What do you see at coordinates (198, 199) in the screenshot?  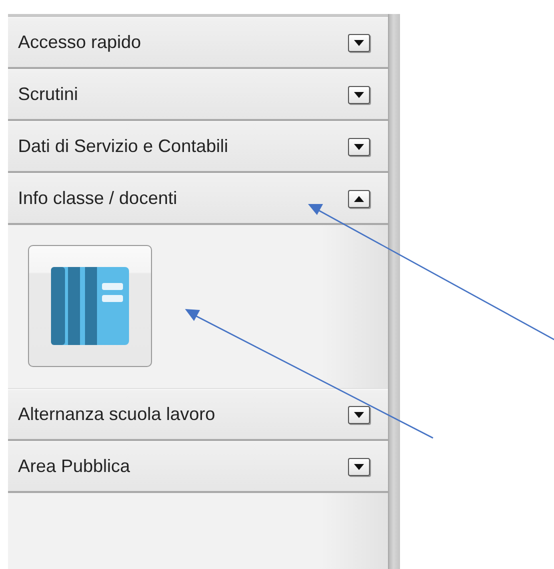 I see `accordion-header: Info classe / docenti` at bounding box center [198, 199].